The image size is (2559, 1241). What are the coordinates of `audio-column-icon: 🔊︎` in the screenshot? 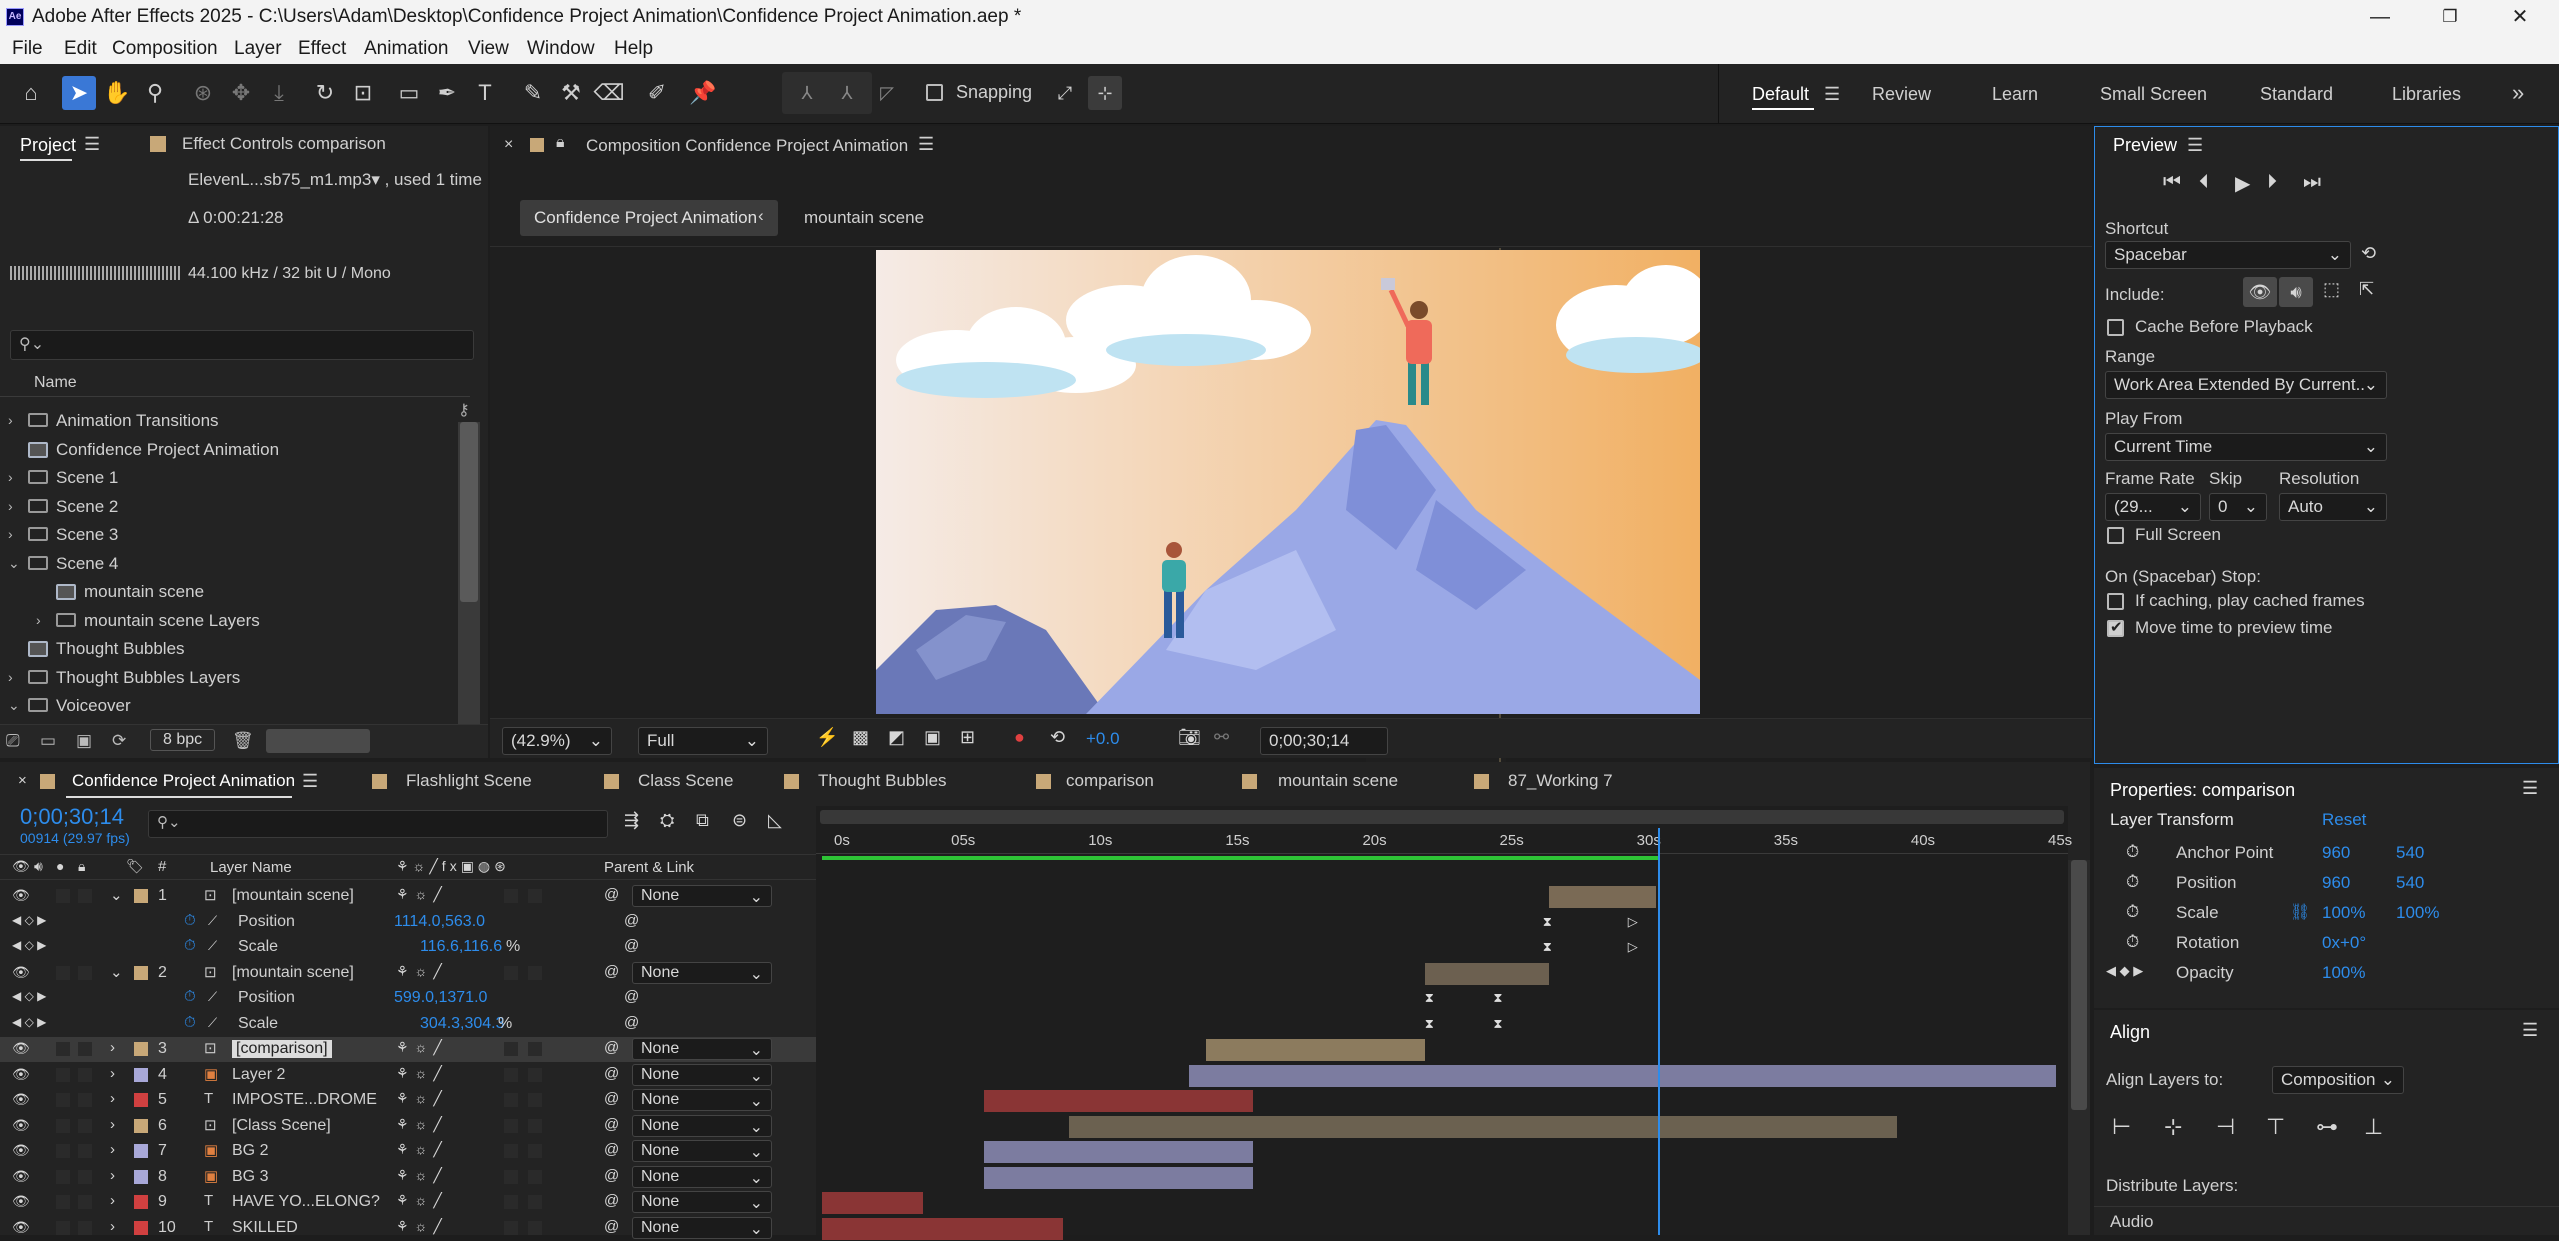 It's located at (38, 866).